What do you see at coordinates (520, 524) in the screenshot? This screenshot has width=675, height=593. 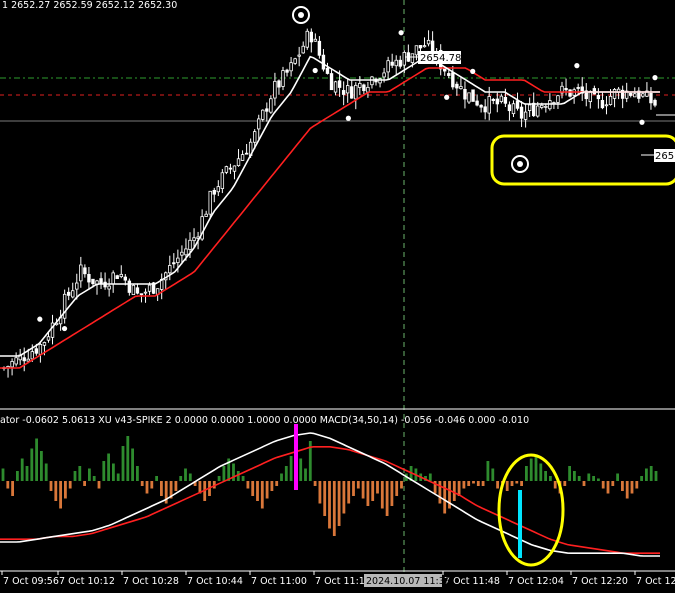 I see `spike-bar-cyan` at bounding box center [520, 524].